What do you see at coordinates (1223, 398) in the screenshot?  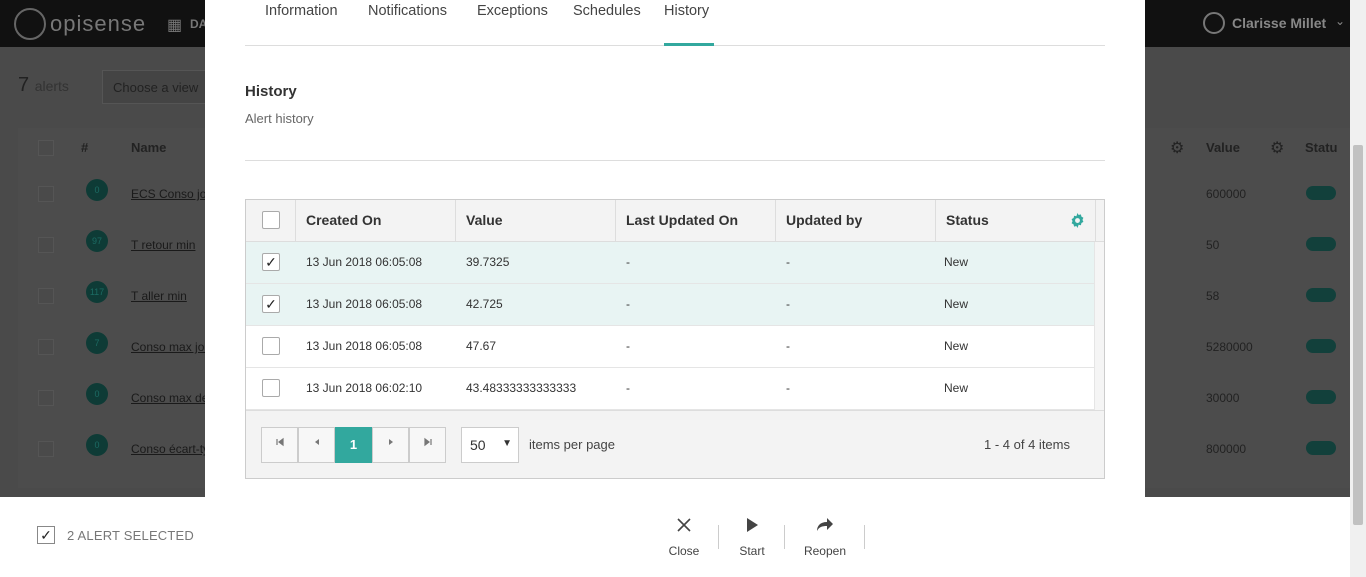 I see `alert-value: 30000` at bounding box center [1223, 398].